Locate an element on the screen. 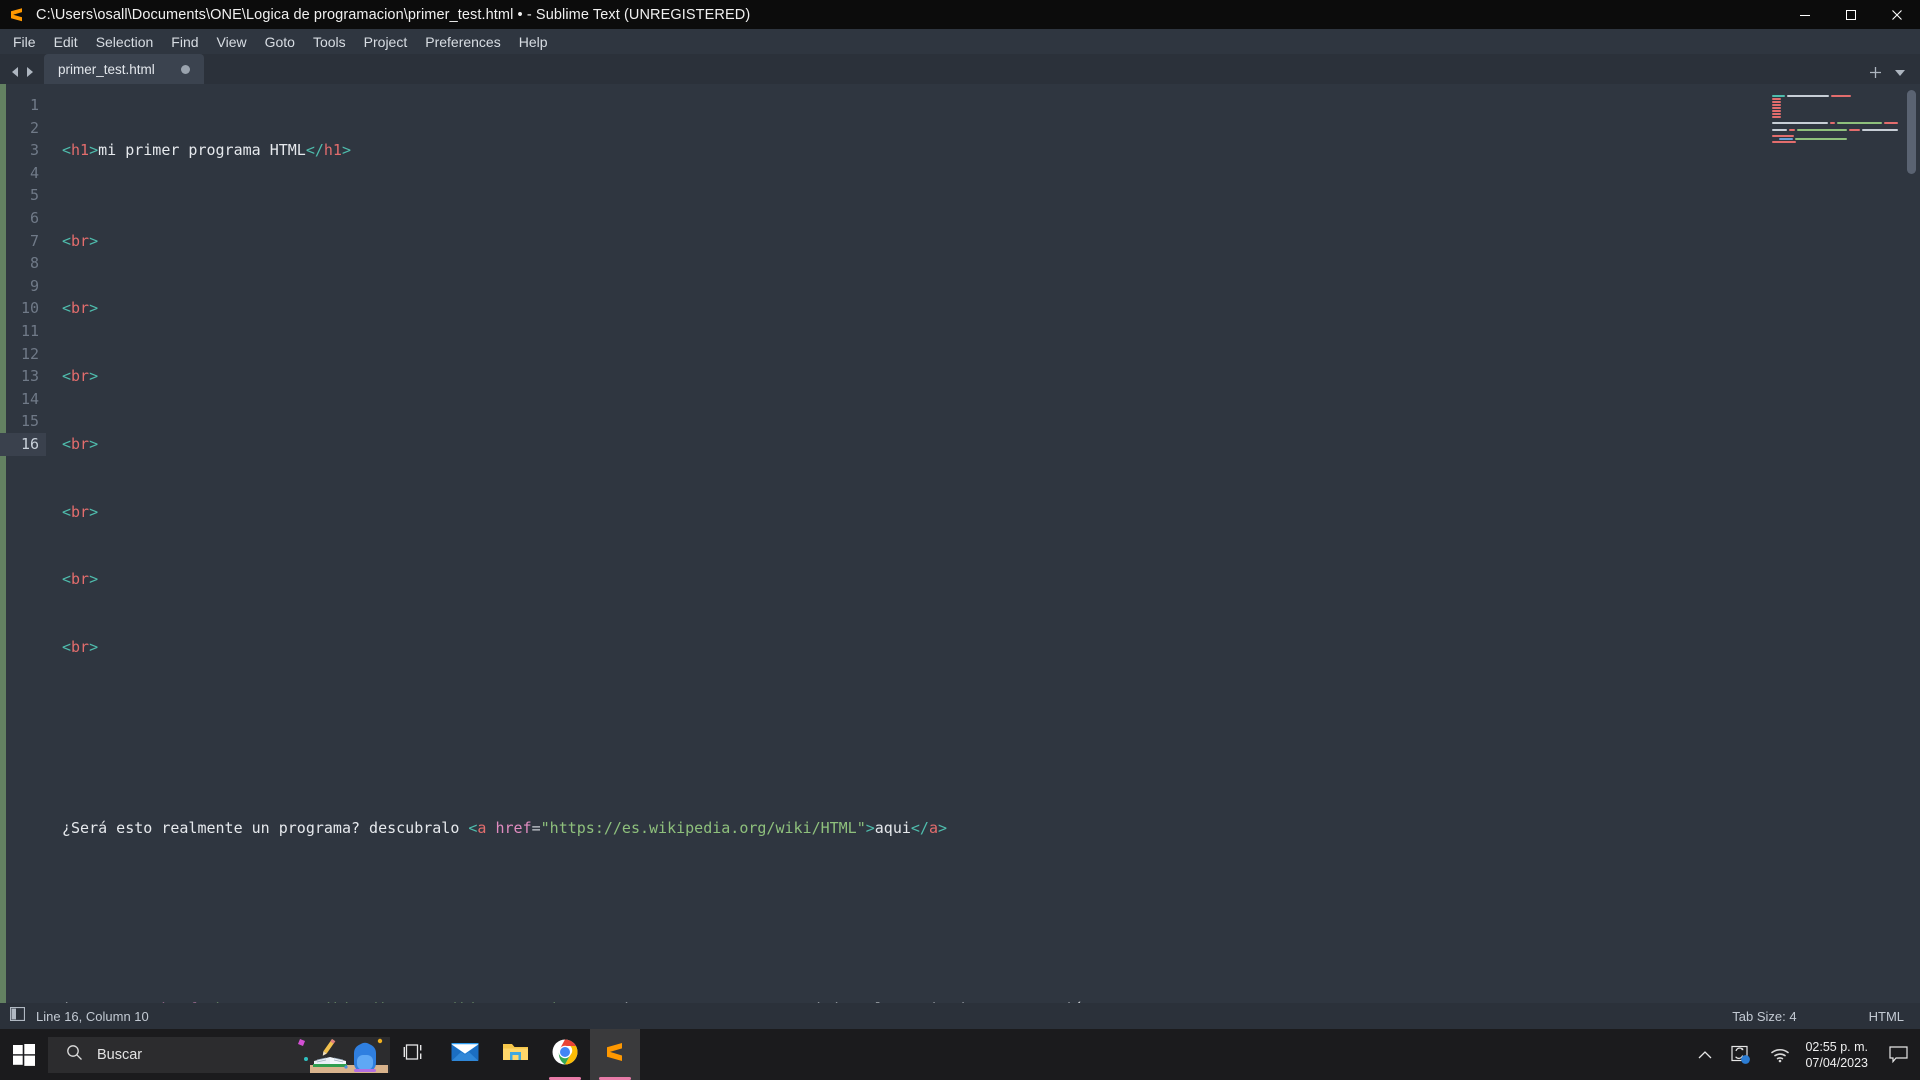  arrow-left-icon is located at coordinates (15, 72).